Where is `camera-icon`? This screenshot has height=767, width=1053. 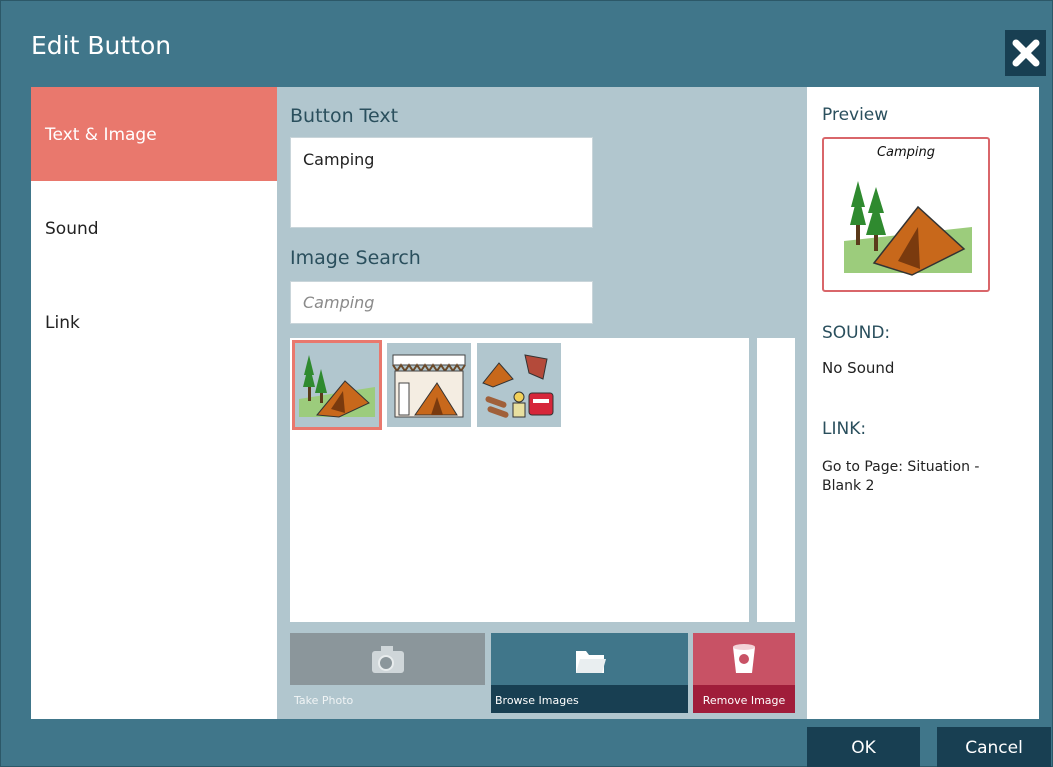 camera-icon is located at coordinates (387, 659).